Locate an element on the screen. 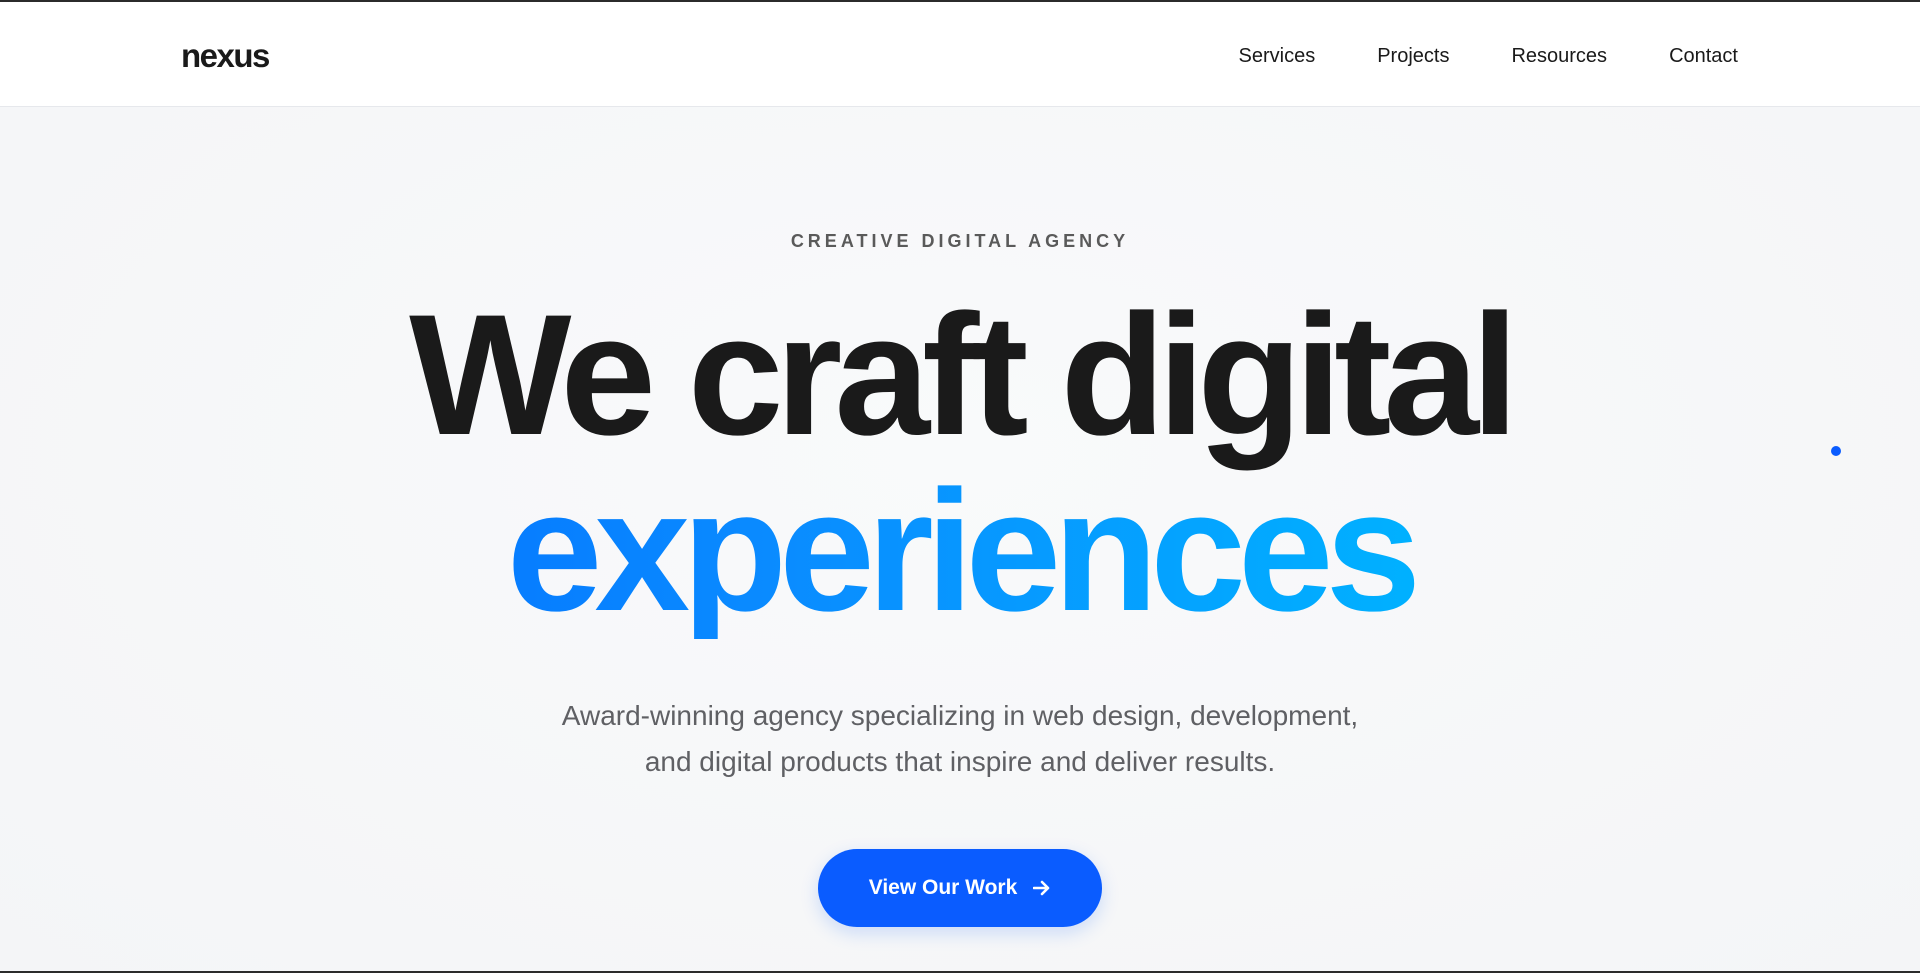 Image resolution: width=1920 pixels, height=973 pixels. hero-eyebrow: CREATIVE DIGITAL AGENCY is located at coordinates (960, 241).